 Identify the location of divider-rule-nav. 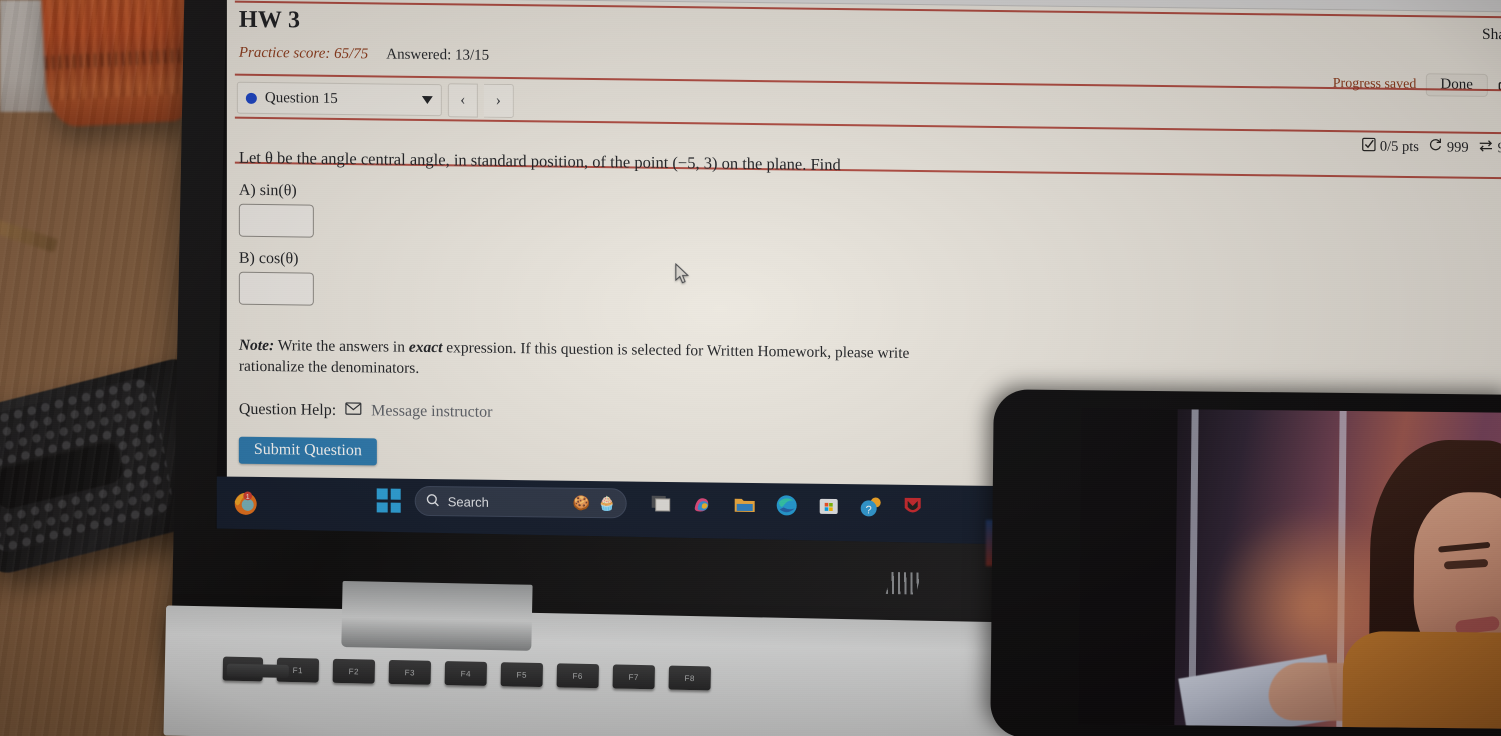
(867, 126).